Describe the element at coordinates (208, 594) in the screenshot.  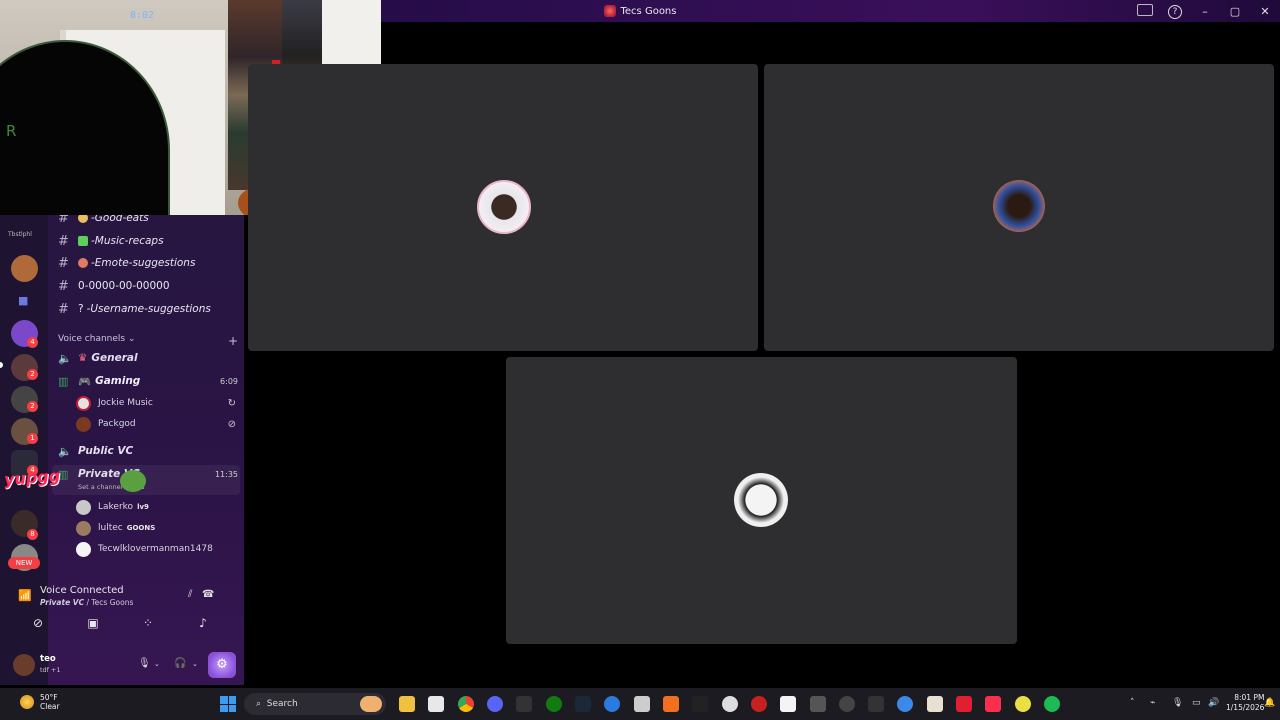
I see `disconnect-icon: ☎` at that location.